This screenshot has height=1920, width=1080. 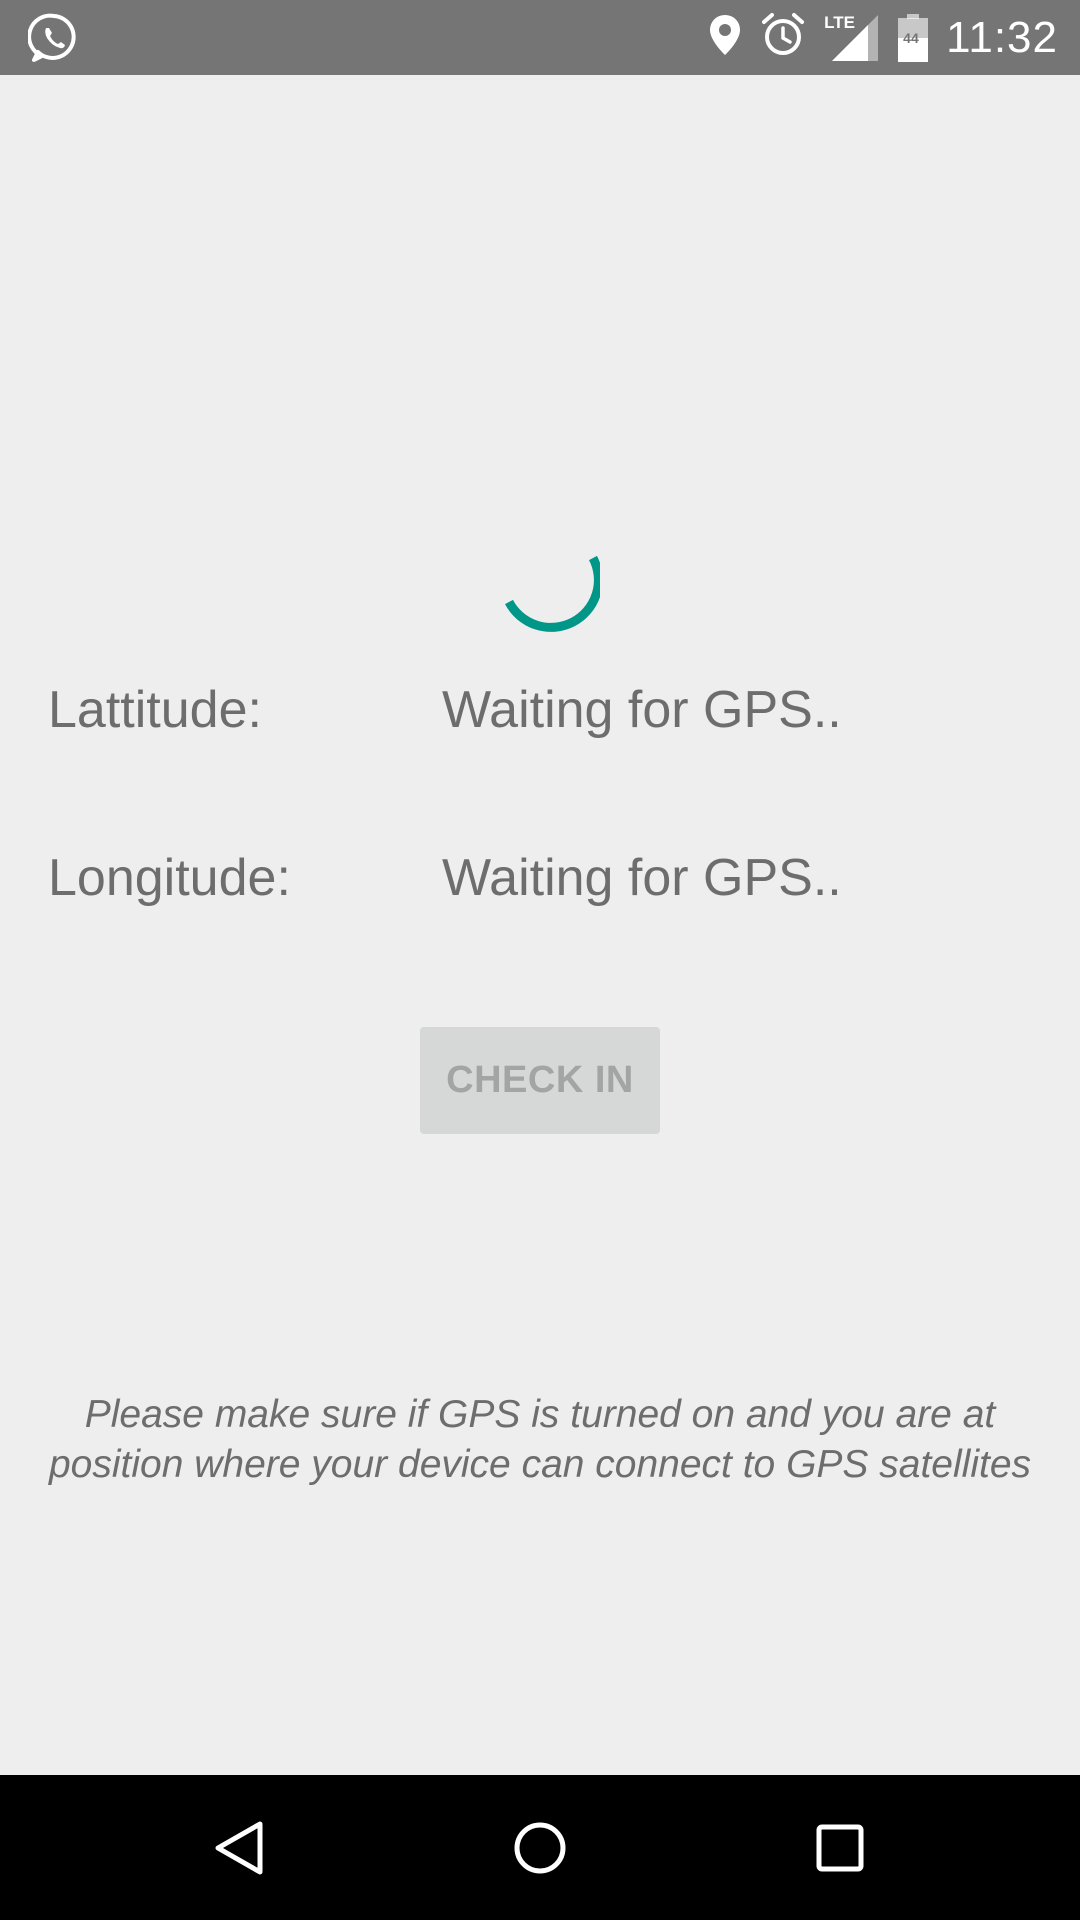 I want to click on loading-spinner, so click(x=551, y=595).